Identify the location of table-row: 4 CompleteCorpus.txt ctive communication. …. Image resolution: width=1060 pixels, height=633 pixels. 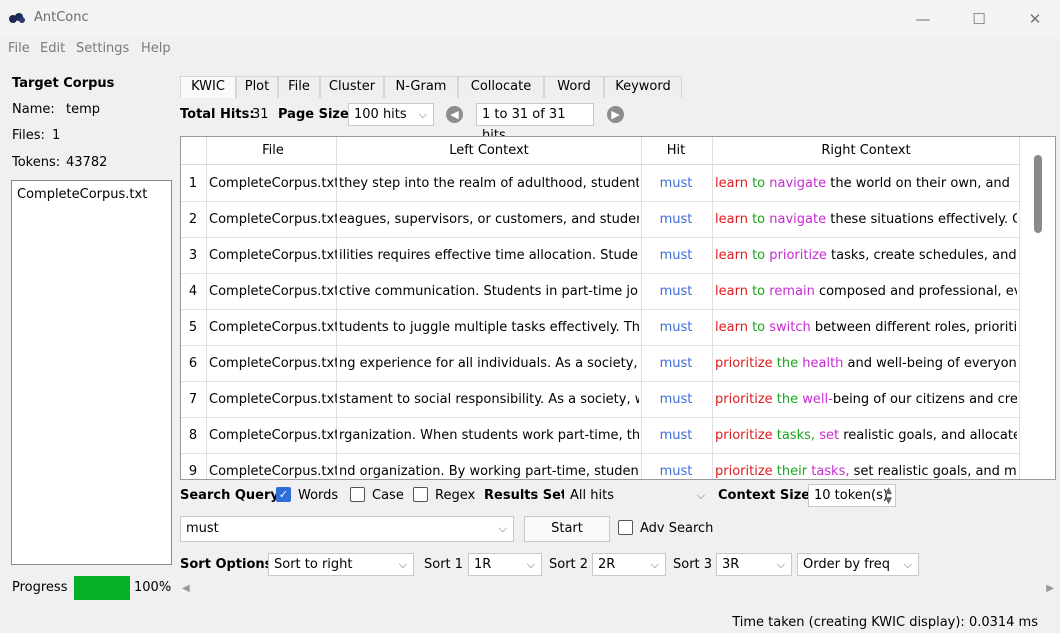
(601, 292).